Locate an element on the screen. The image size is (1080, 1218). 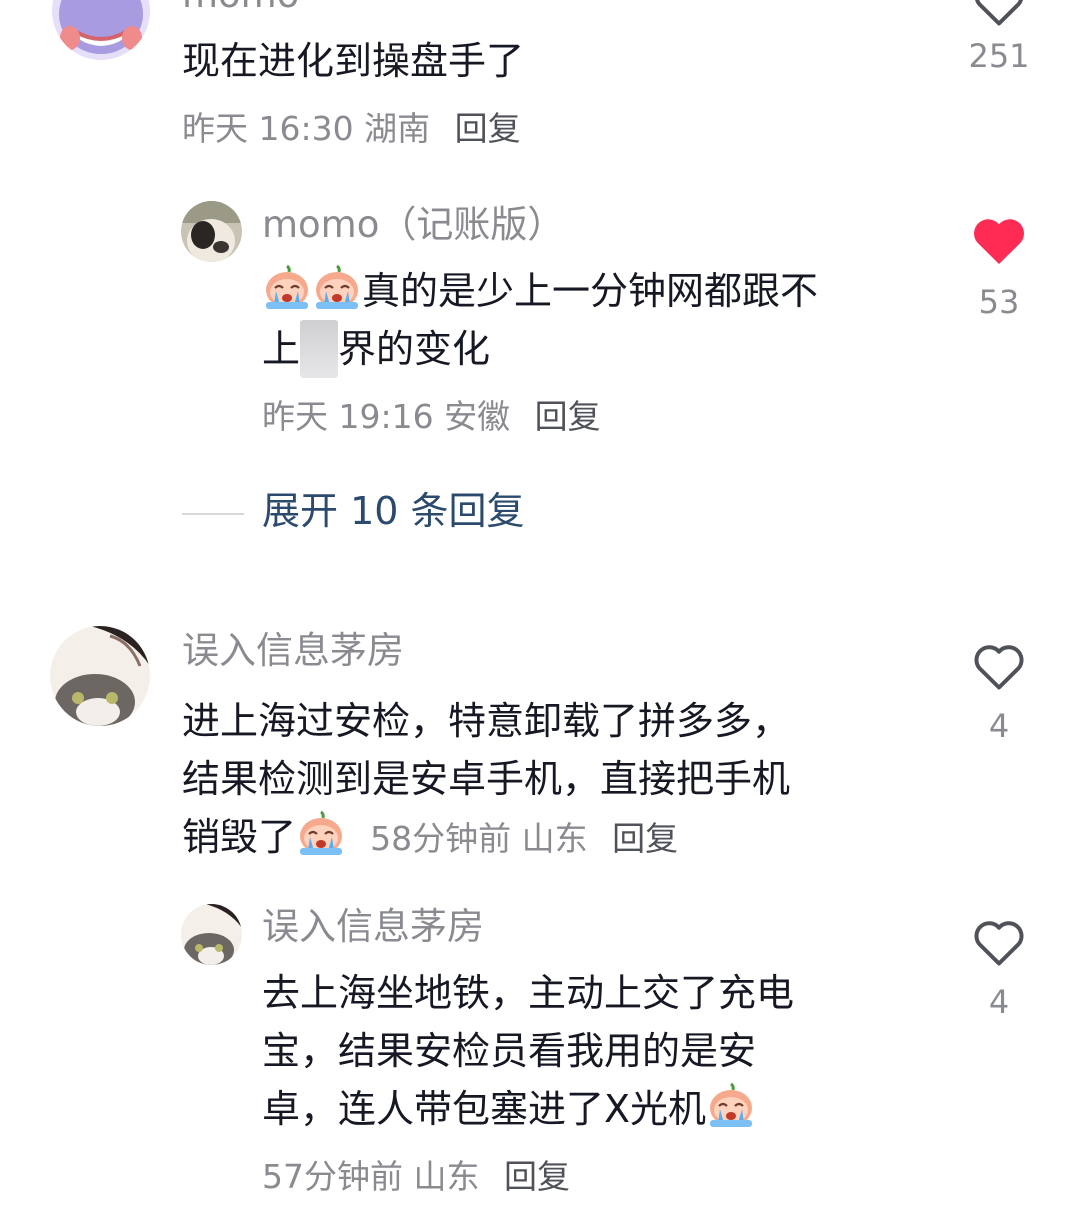
cat-photo-avatar-icon is located at coordinates (211, 231).